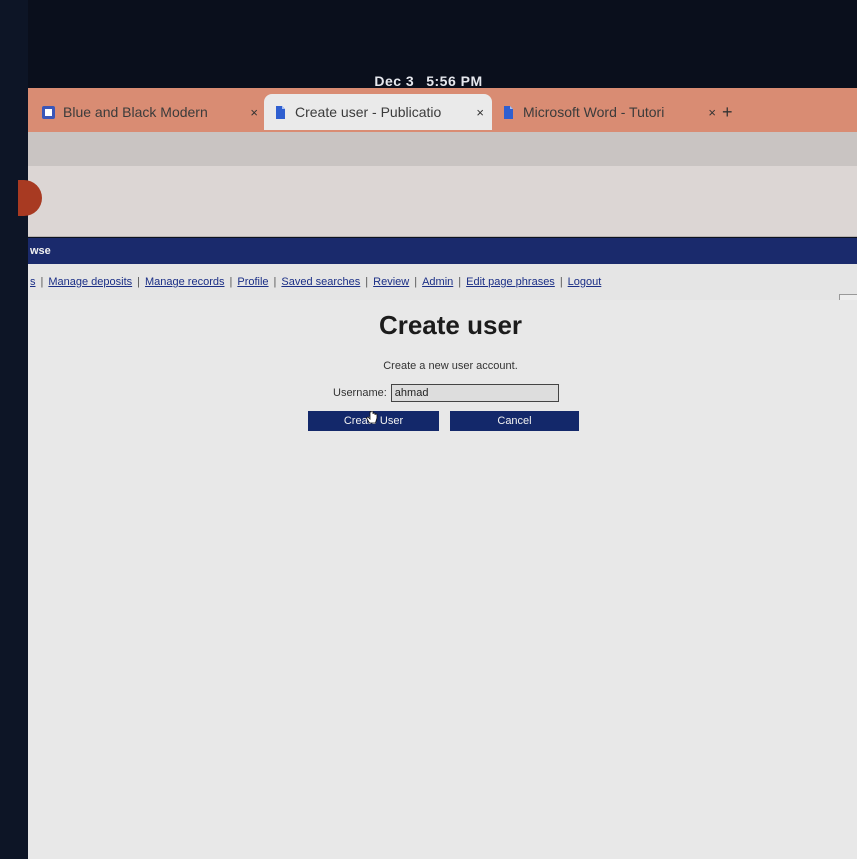  I want to click on browser-bookmark-bar, so click(442, 201).